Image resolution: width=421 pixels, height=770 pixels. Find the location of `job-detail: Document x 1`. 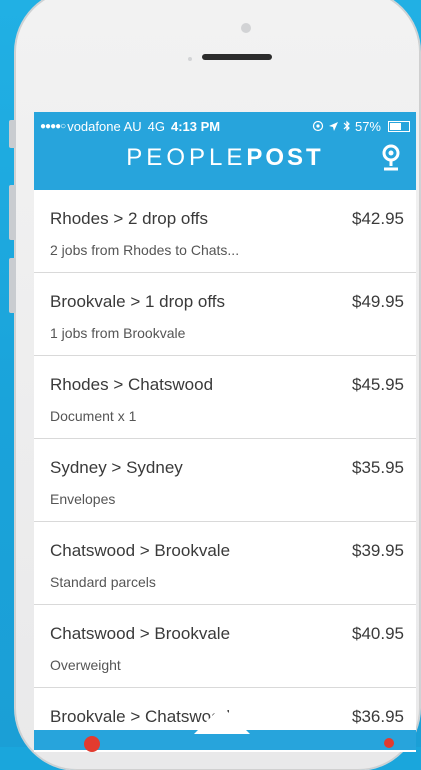

job-detail: Document x 1 is located at coordinates (93, 416).